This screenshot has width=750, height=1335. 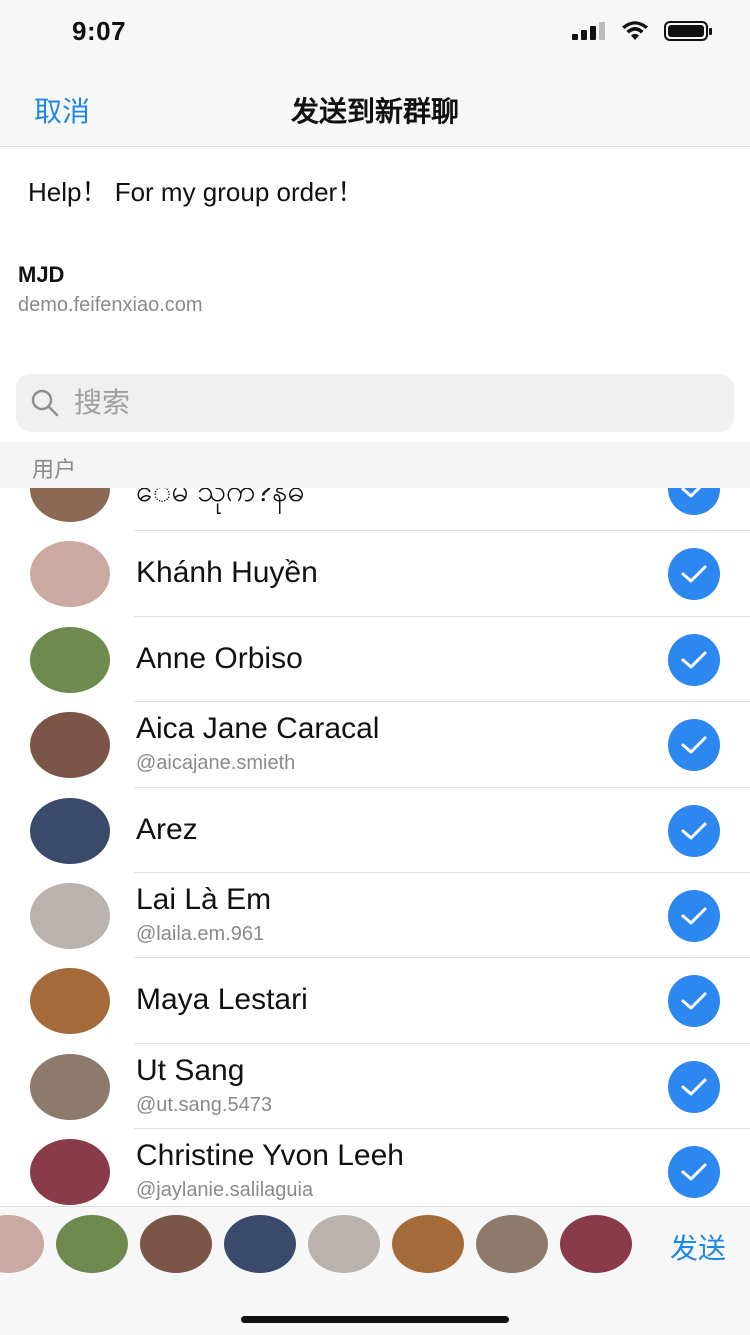 What do you see at coordinates (698, 1247) in the screenshot?
I see `send-button: 发送` at bounding box center [698, 1247].